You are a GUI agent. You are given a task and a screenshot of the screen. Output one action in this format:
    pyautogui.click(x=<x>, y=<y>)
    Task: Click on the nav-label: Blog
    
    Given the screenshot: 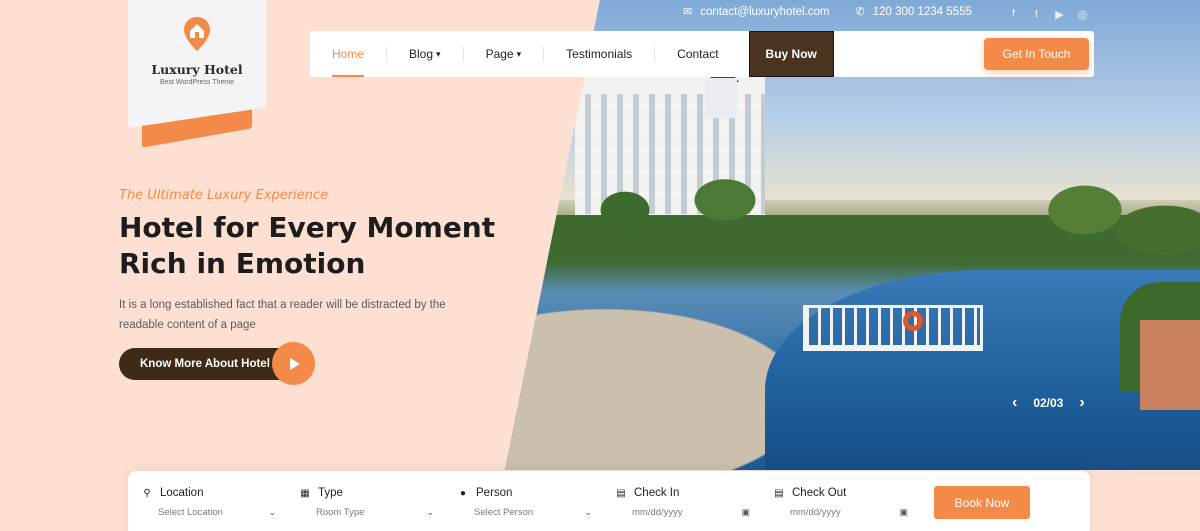 What is the action you would take?
    pyautogui.click(x=421, y=54)
    